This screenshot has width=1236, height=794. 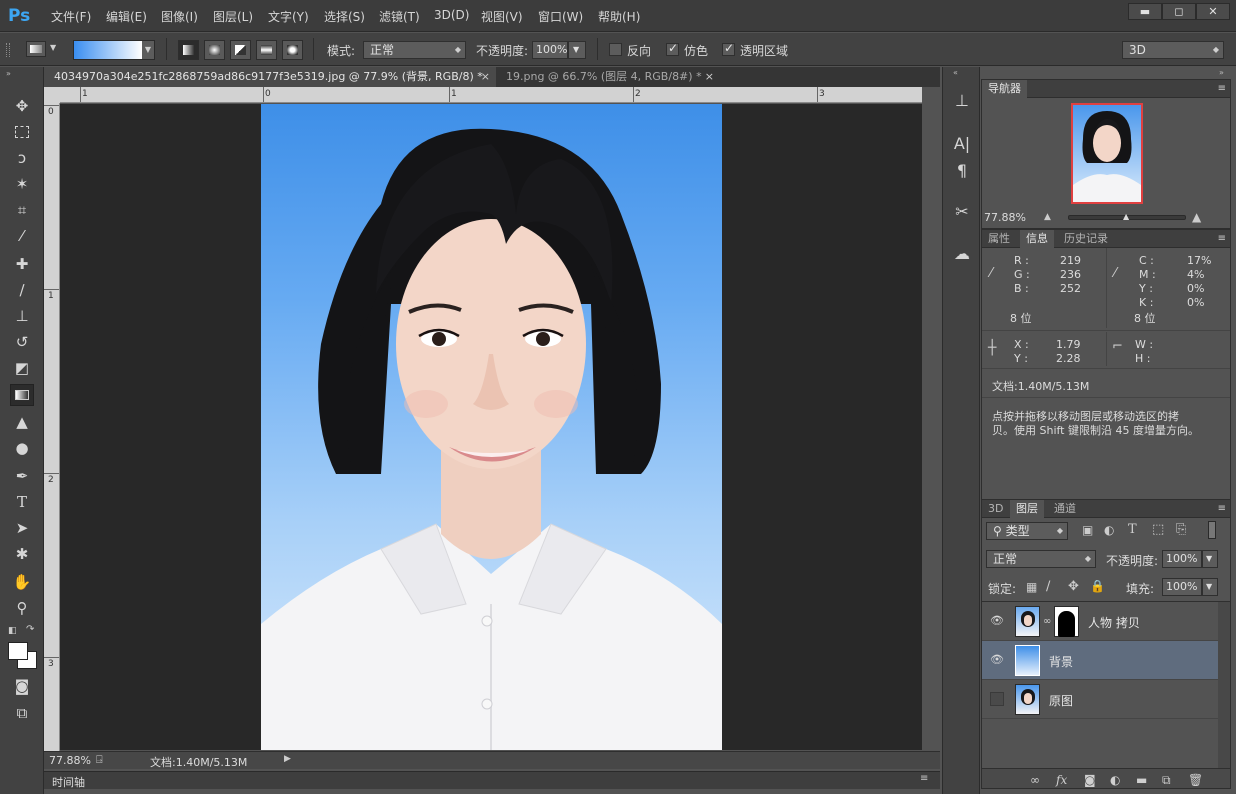 What do you see at coordinates (1066, 621) in the screenshot?
I see `layer-mask-thumbnail` at bounding box center [1066, 621].